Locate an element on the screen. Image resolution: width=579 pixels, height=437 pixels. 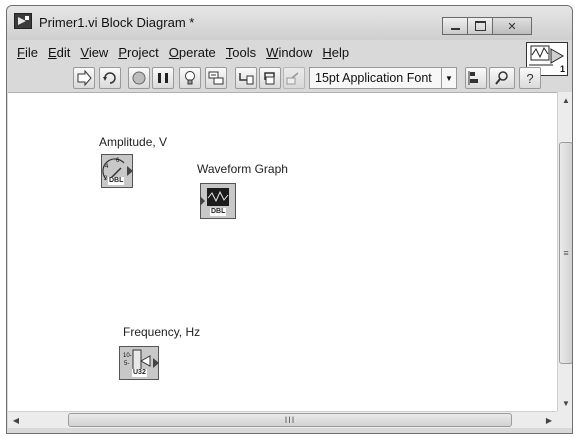
context-help-button: ? is located at coordinates (530, 78).